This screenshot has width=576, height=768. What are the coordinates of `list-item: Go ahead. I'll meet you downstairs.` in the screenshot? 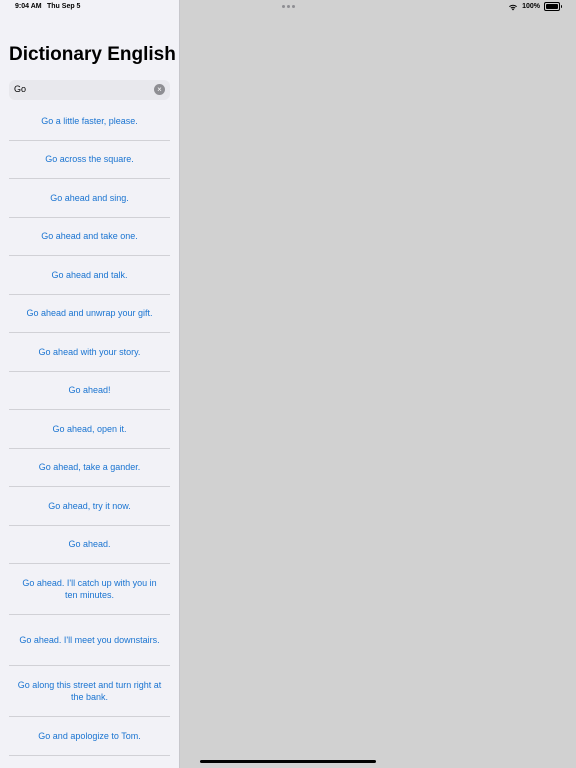 It's located at (89, 640).